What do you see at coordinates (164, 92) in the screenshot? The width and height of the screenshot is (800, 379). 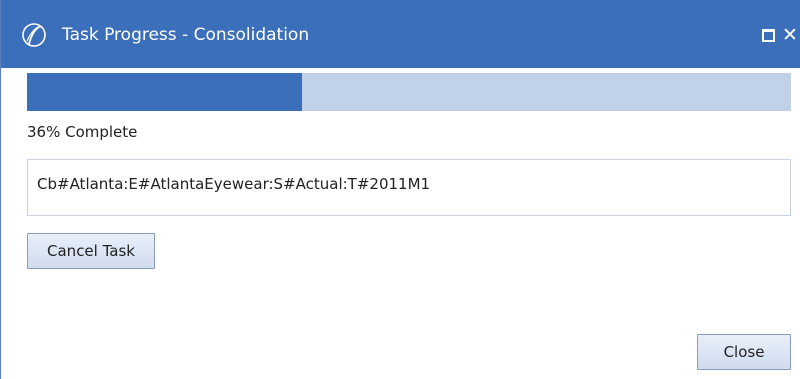 I see `progress-bar-fill` at bounding box center [164, 92].